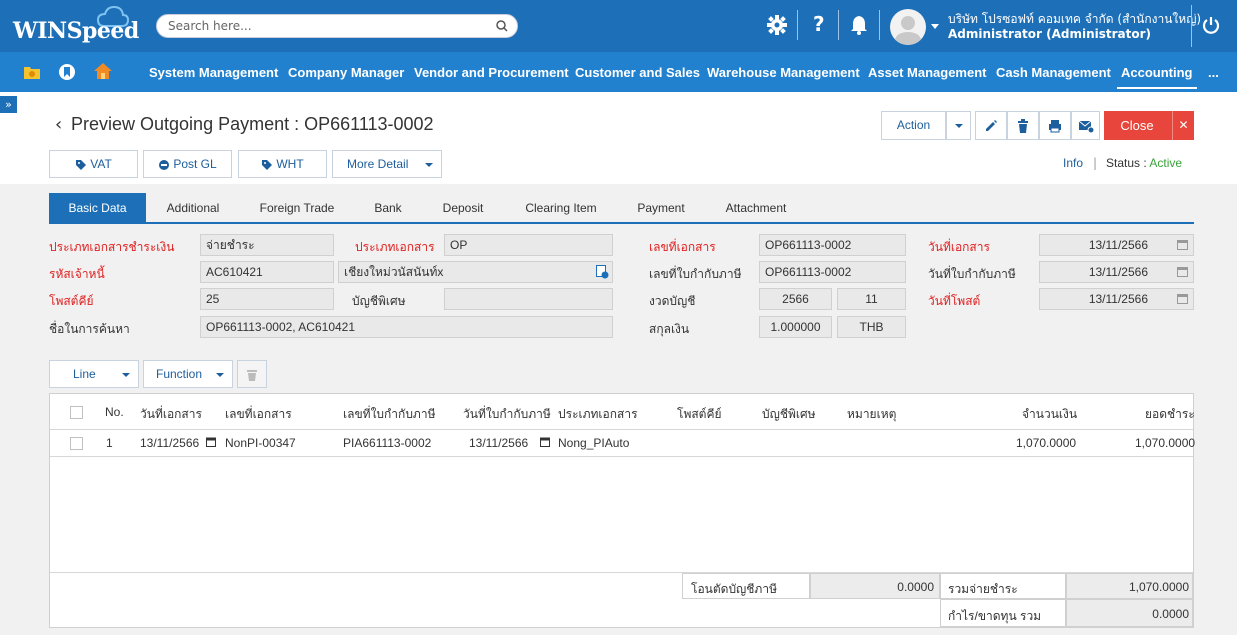  What do you see at coordinates (394, 272) in the screenshot?
I see `creditor-name-value: เชียงใหม่วนัสนันท์x` at bounding box center [394, 272].